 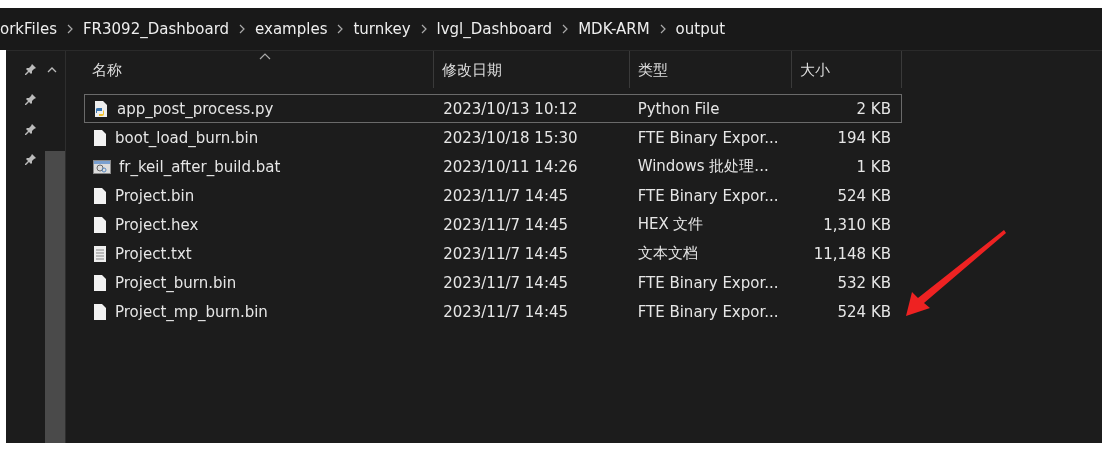 What do you see at coordinates (187, 137) in the screenshot?
I see `file-name: boot_load_burn.bin` at bounding box center [187, 137].